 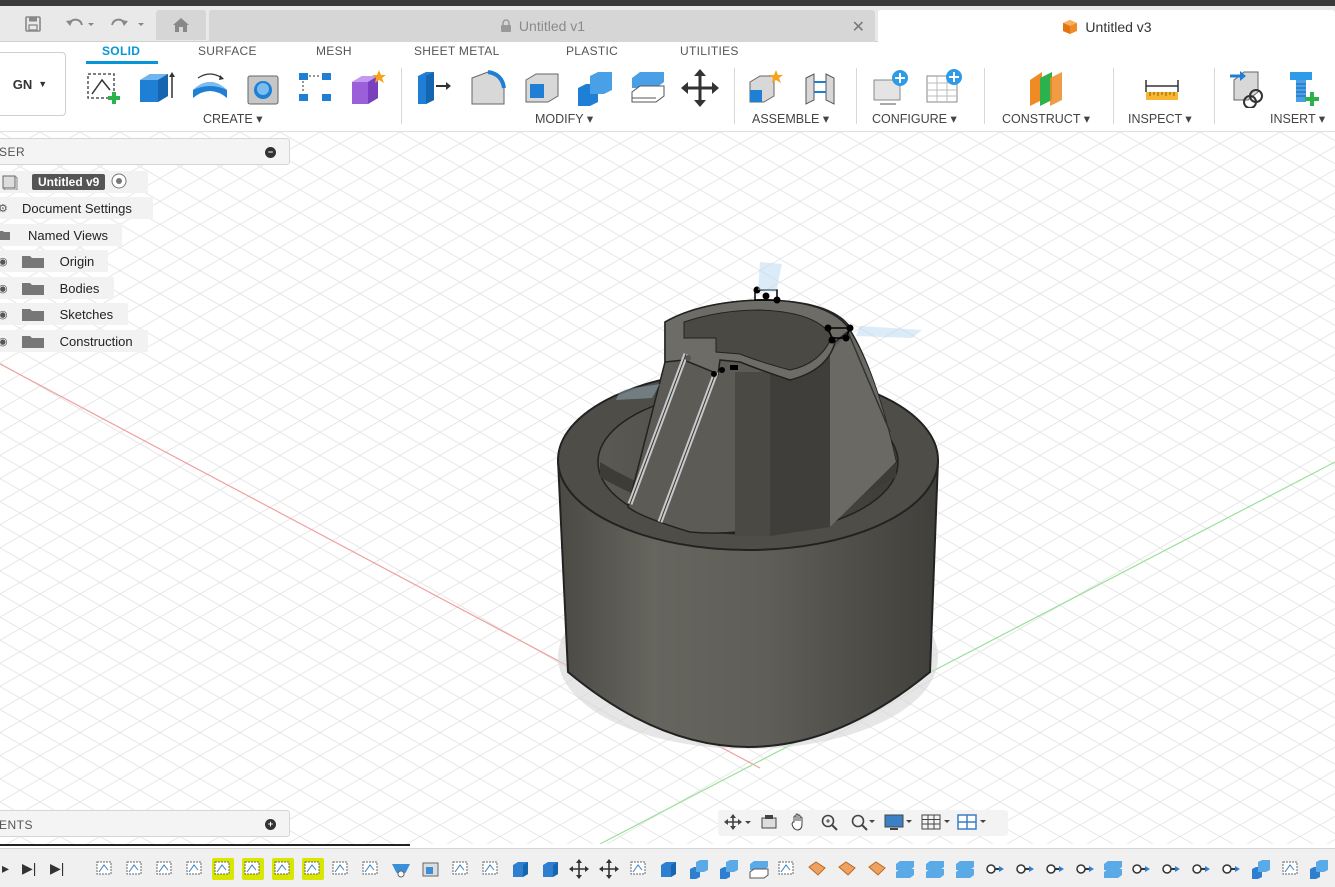 I want to click on move-copy-icon, so click(x=700, y=88).